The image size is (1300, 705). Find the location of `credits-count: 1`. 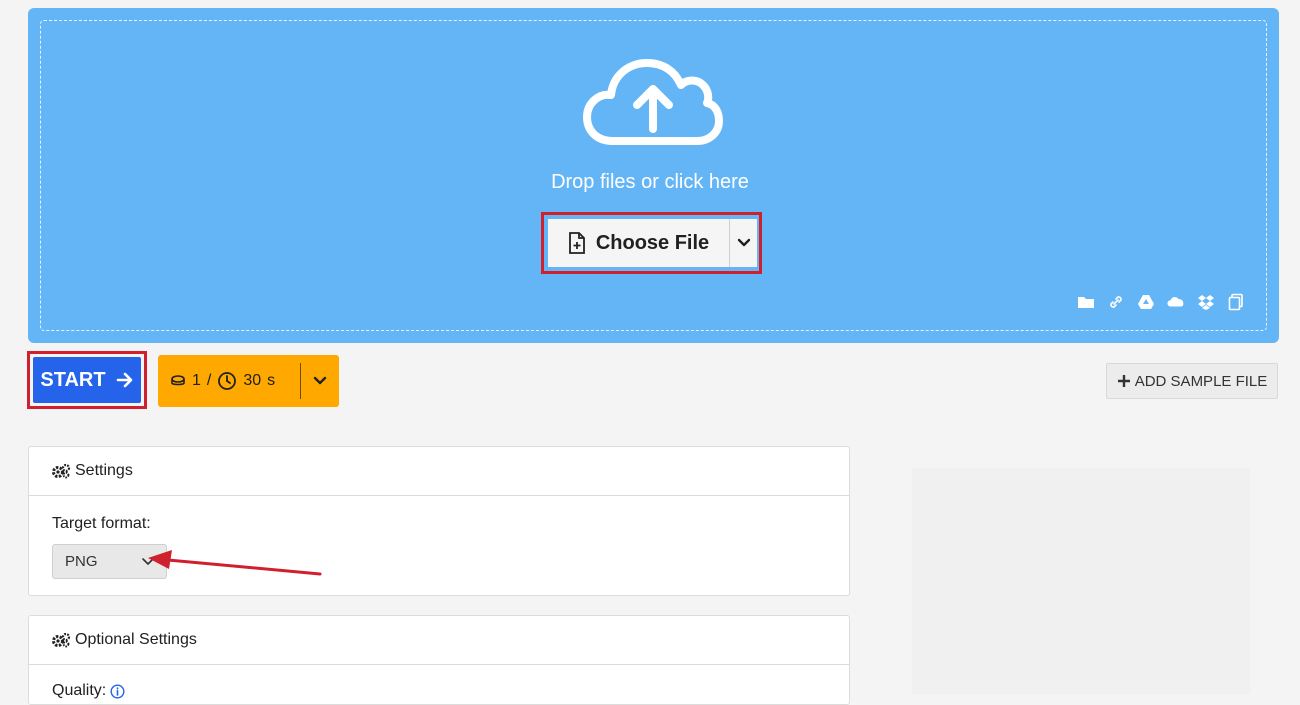

credits-count: 1 is located at coordinates (196, 380).